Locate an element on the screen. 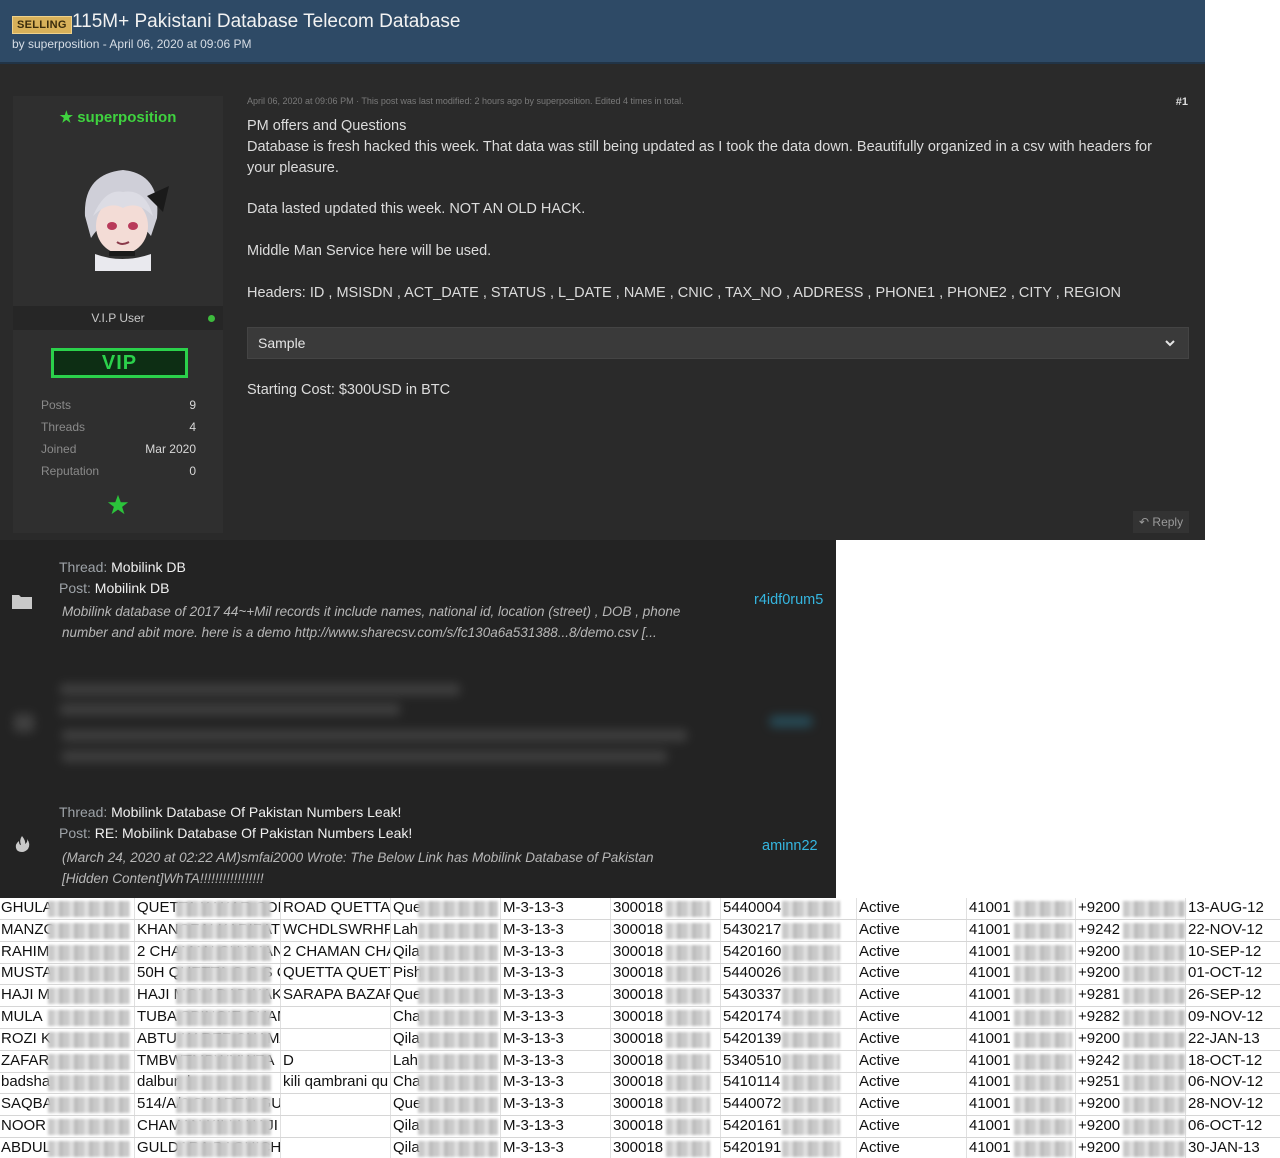  table-cell: ROAD QUETTA is located at coordinates (336, 909).